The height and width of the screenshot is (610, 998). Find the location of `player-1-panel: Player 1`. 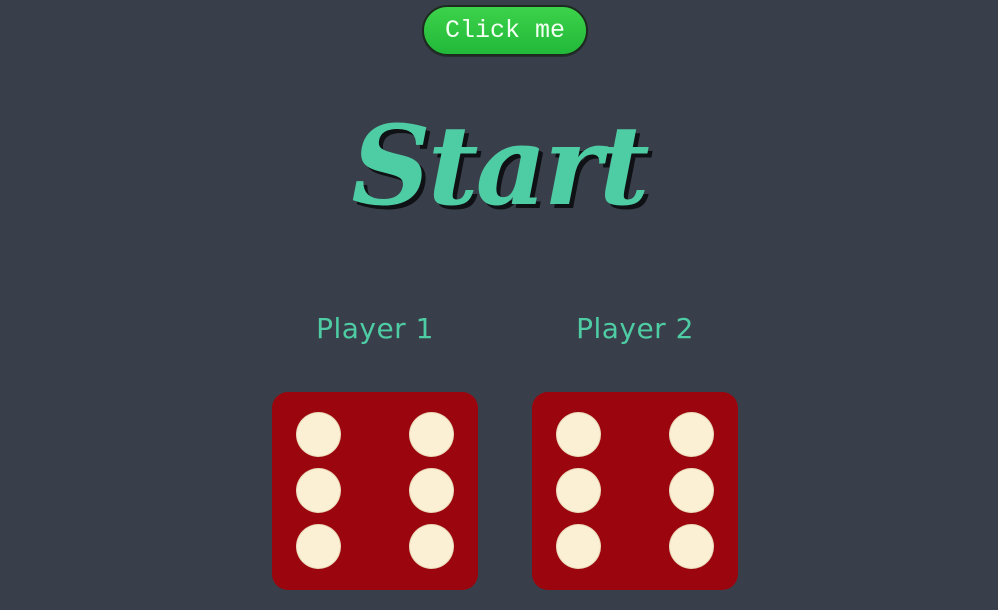

player-1-panel: Player 1 is located at coordinates (375, 451).